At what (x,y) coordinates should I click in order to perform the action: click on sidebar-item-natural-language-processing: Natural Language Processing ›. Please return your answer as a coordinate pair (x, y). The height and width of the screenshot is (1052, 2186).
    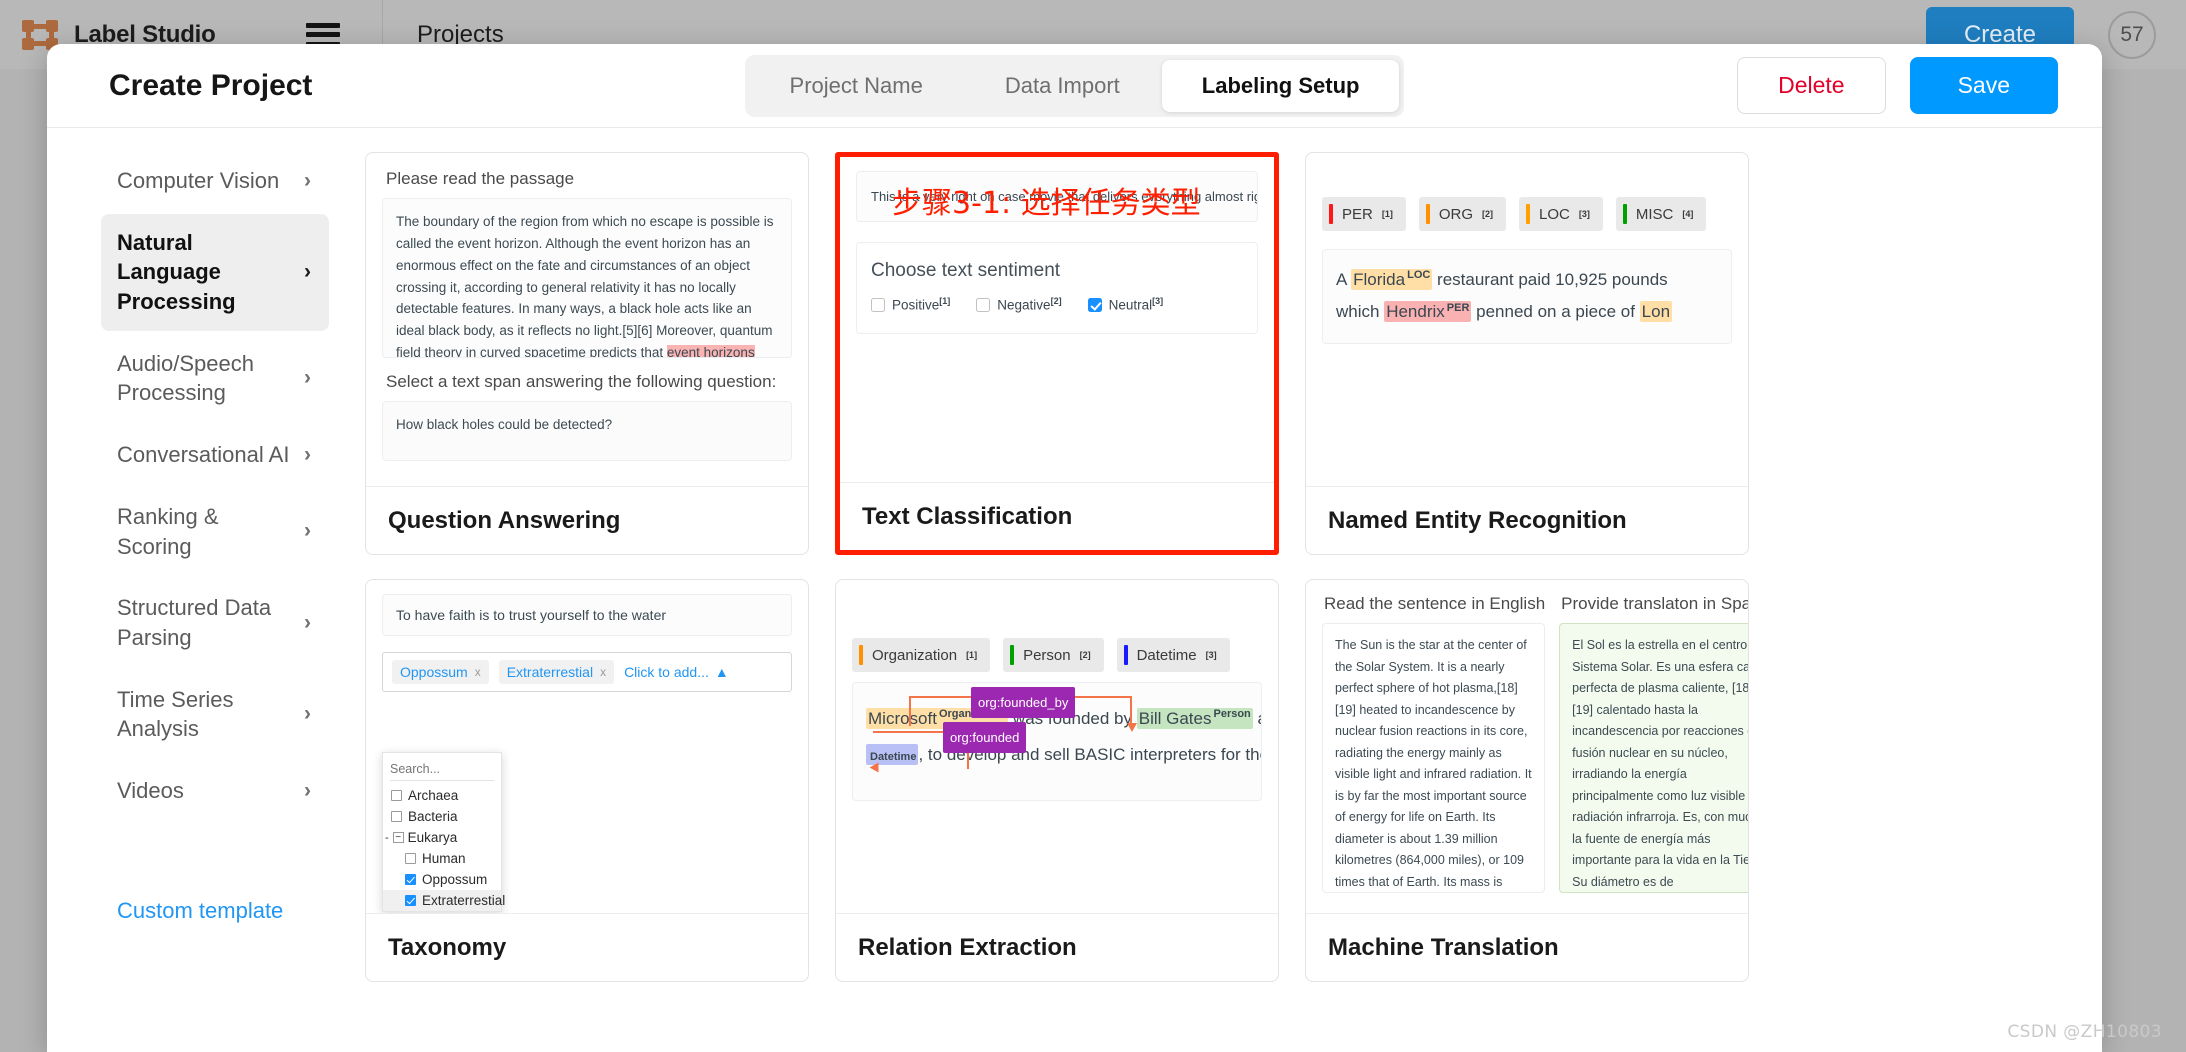
    Looking at the image, I should click on (215, 272).